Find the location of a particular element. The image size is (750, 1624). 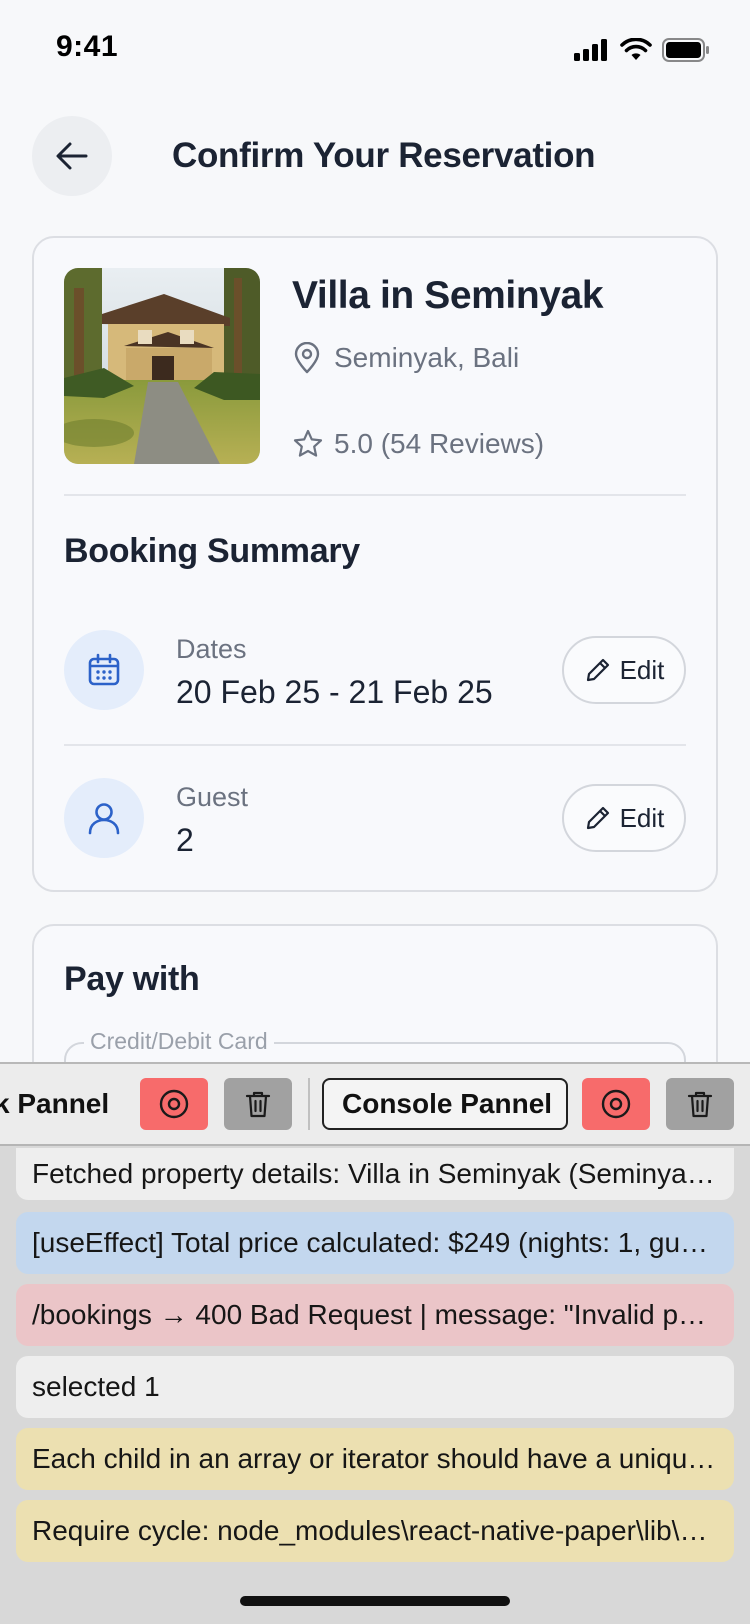

edit-guest-button: Edit is located at coordinates (624, 818).